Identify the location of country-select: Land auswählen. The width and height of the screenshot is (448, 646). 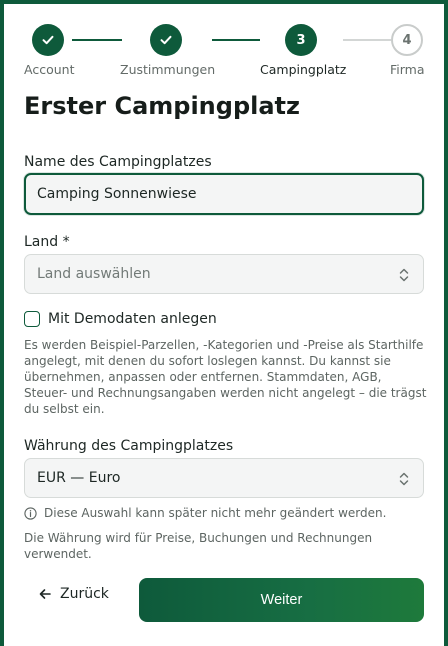
(224, 274).